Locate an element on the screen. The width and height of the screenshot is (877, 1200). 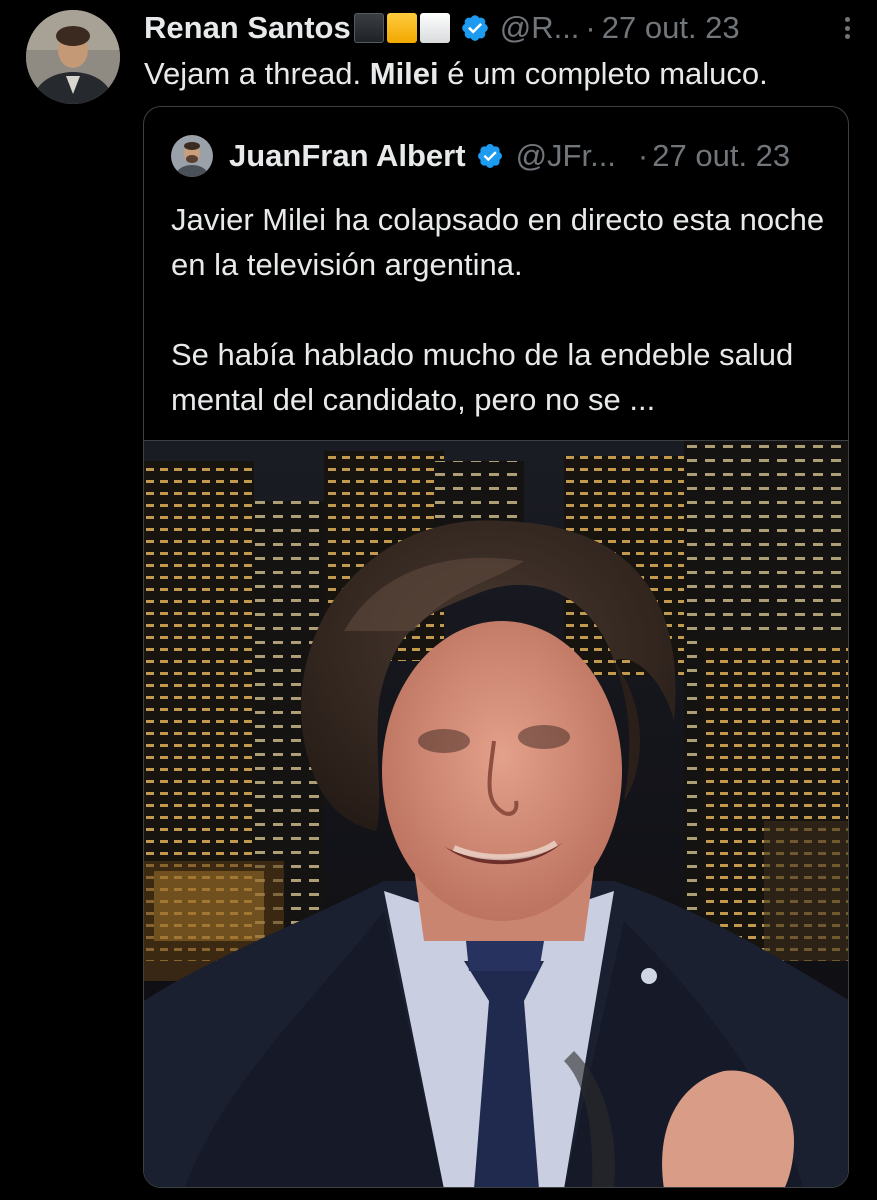
author-name: Renan Santos is located at coordinates (247, 28).